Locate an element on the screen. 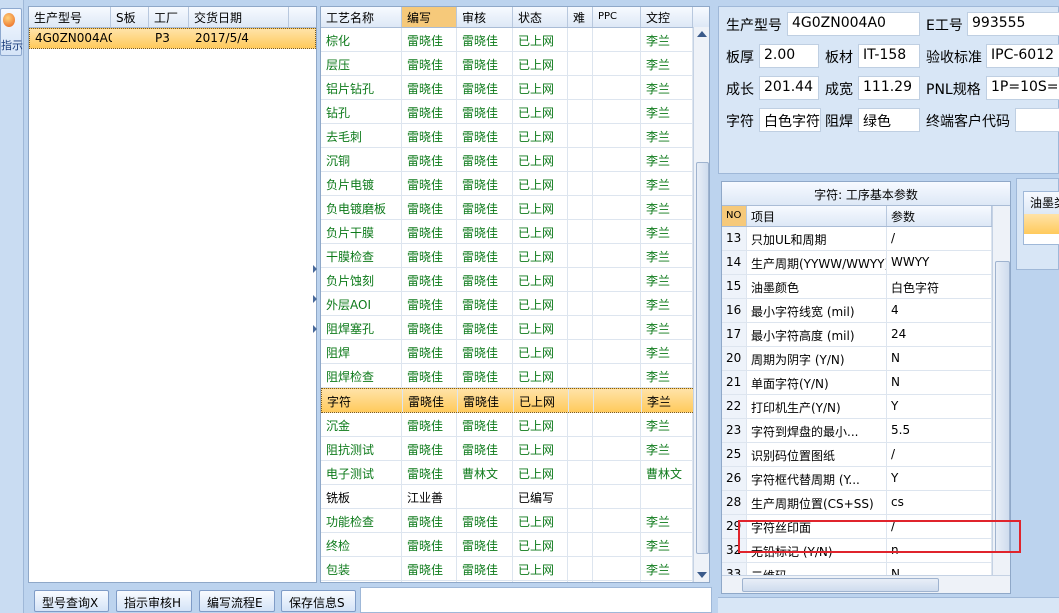 The image size is (1059, 613). process-row: 阻抗测试 雷晓佳 雷晓佳 已上网 李兰 is located at coordinates (515, 449).